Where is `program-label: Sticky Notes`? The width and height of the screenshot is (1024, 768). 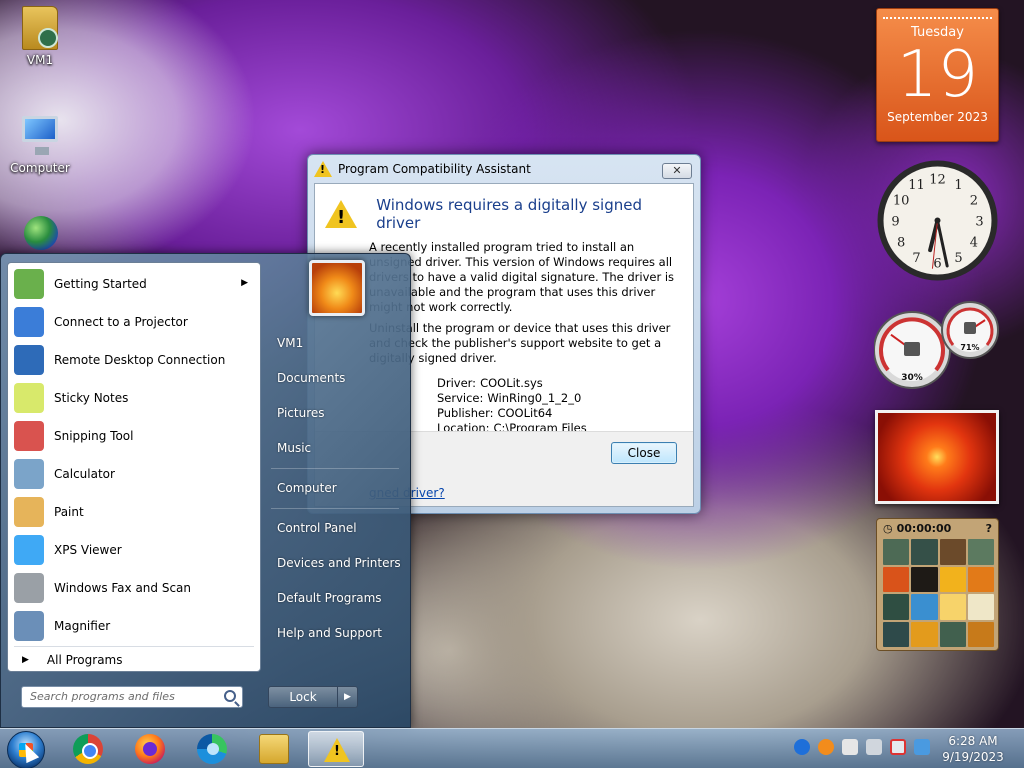 program-label: Sticky Notes is located at coordinates (91, 398).